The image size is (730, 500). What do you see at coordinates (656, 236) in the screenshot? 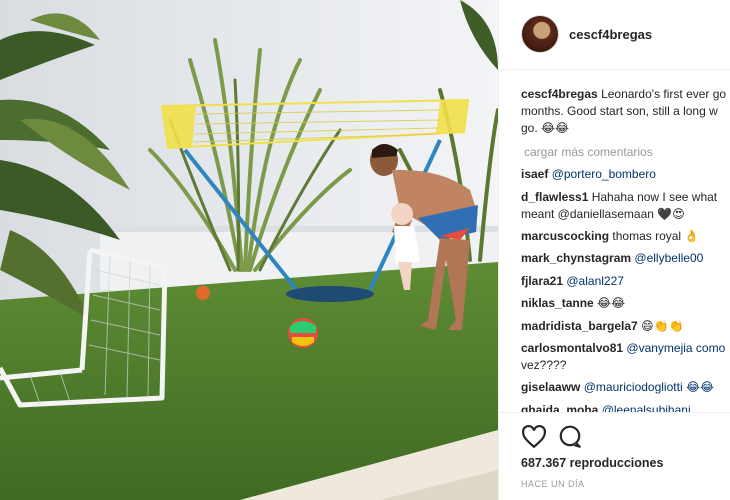
I see `comment-text: thomas royal 👌` at bounding box center [656, 236].